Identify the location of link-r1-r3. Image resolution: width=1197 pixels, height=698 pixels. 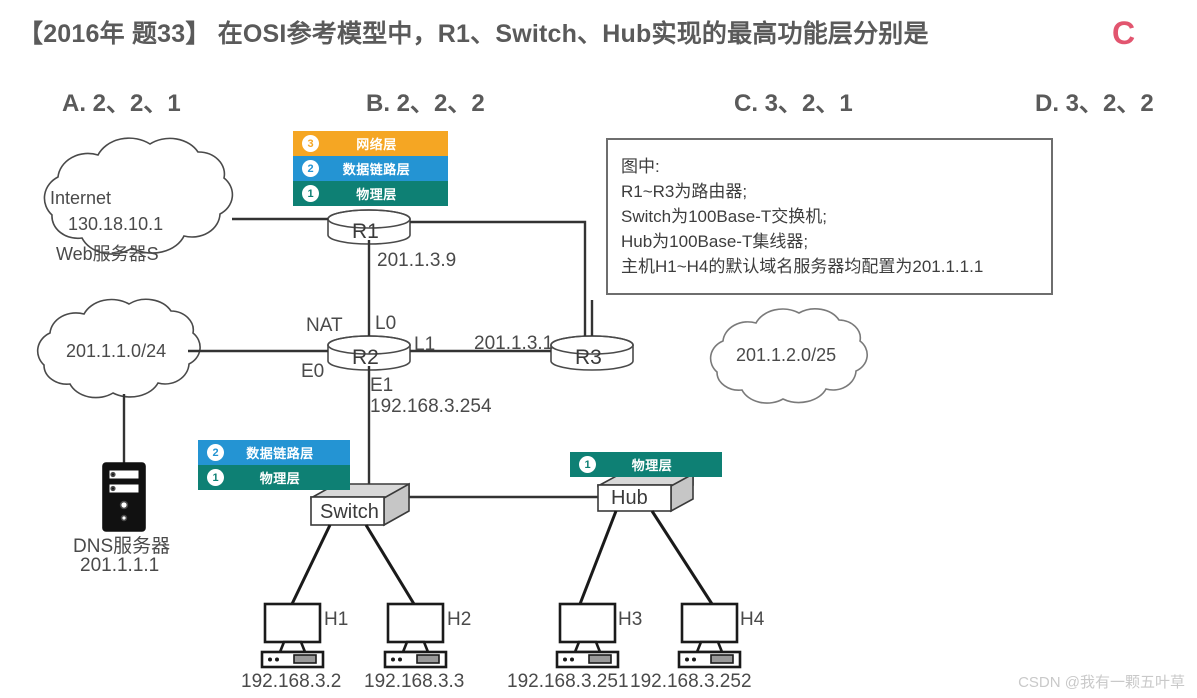
(498, 278).